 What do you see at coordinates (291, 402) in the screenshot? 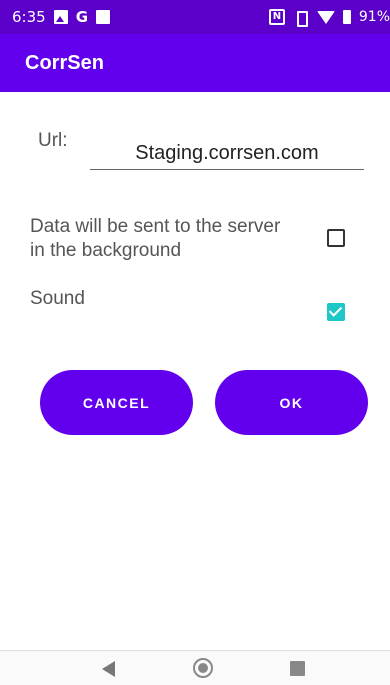
I see `ok-button: OK` at bounding box center [291, 402].